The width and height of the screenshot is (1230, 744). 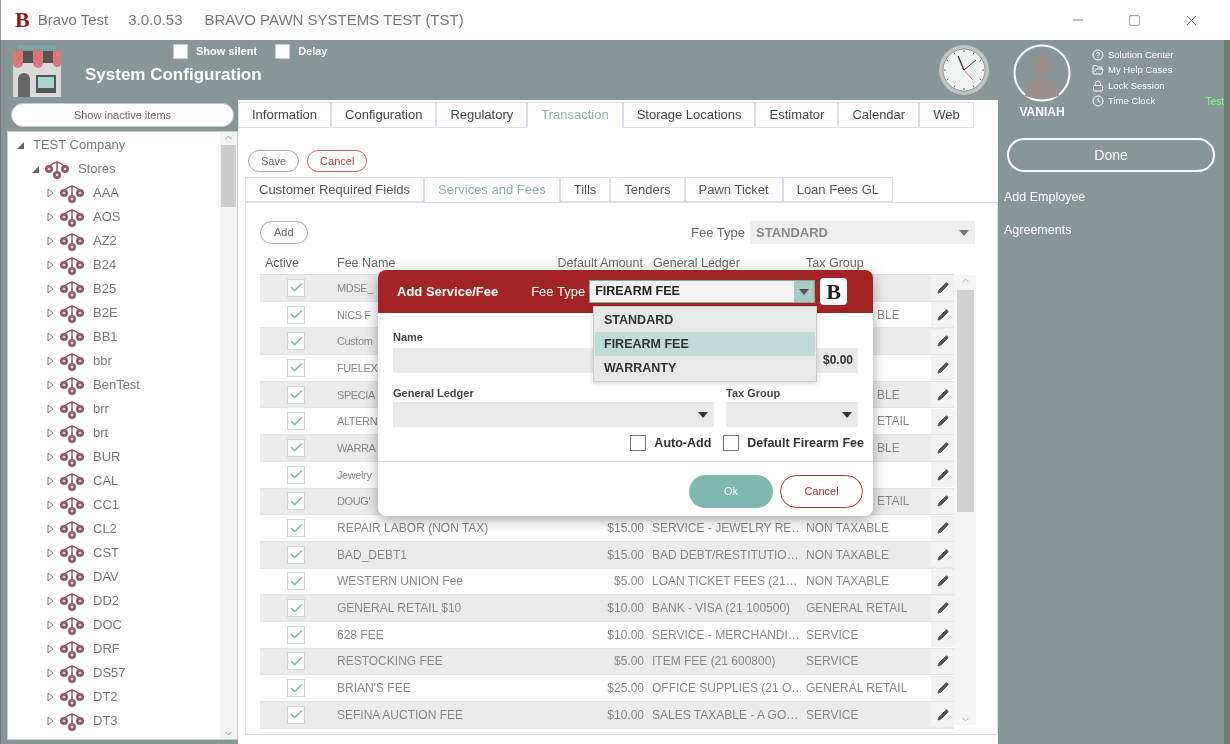 What do you see at coordinates (448, 291) in the screenshot?
I see `dialog-title: Add Service/Fee` at bounding box center [448, 291].